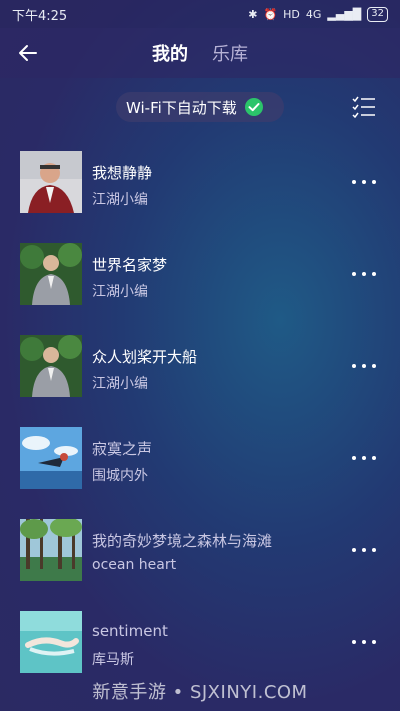 The image size is (400, 711). I want to click on song-title: 世界名家梦, so click(130, 265).